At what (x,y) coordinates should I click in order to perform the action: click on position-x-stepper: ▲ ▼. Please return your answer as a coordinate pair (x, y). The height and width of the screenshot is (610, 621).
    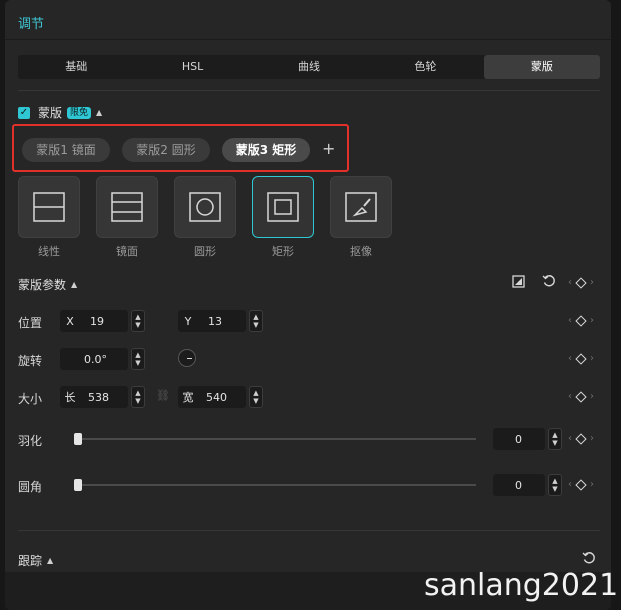
    Looking at the image, I should click on (138, 321).